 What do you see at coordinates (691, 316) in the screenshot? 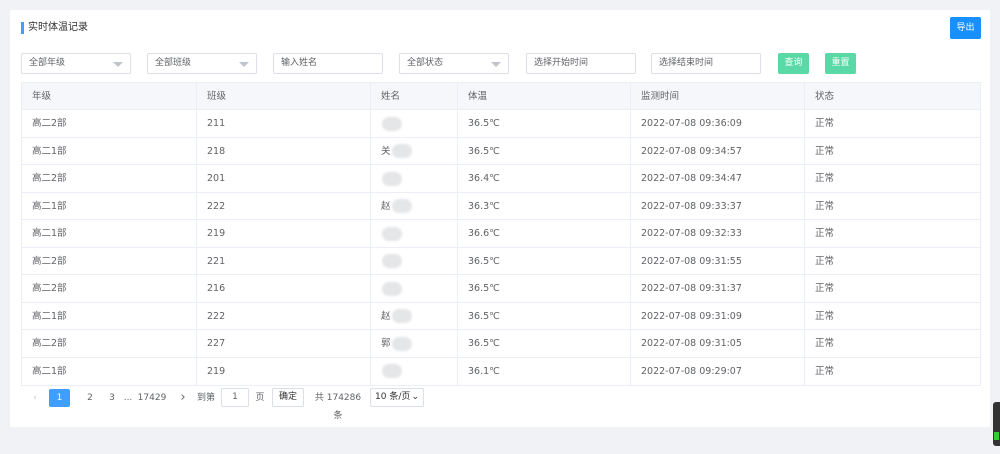
I see `time-value: 2022-07-08 09:31:09` at bounding box center [691, 316].